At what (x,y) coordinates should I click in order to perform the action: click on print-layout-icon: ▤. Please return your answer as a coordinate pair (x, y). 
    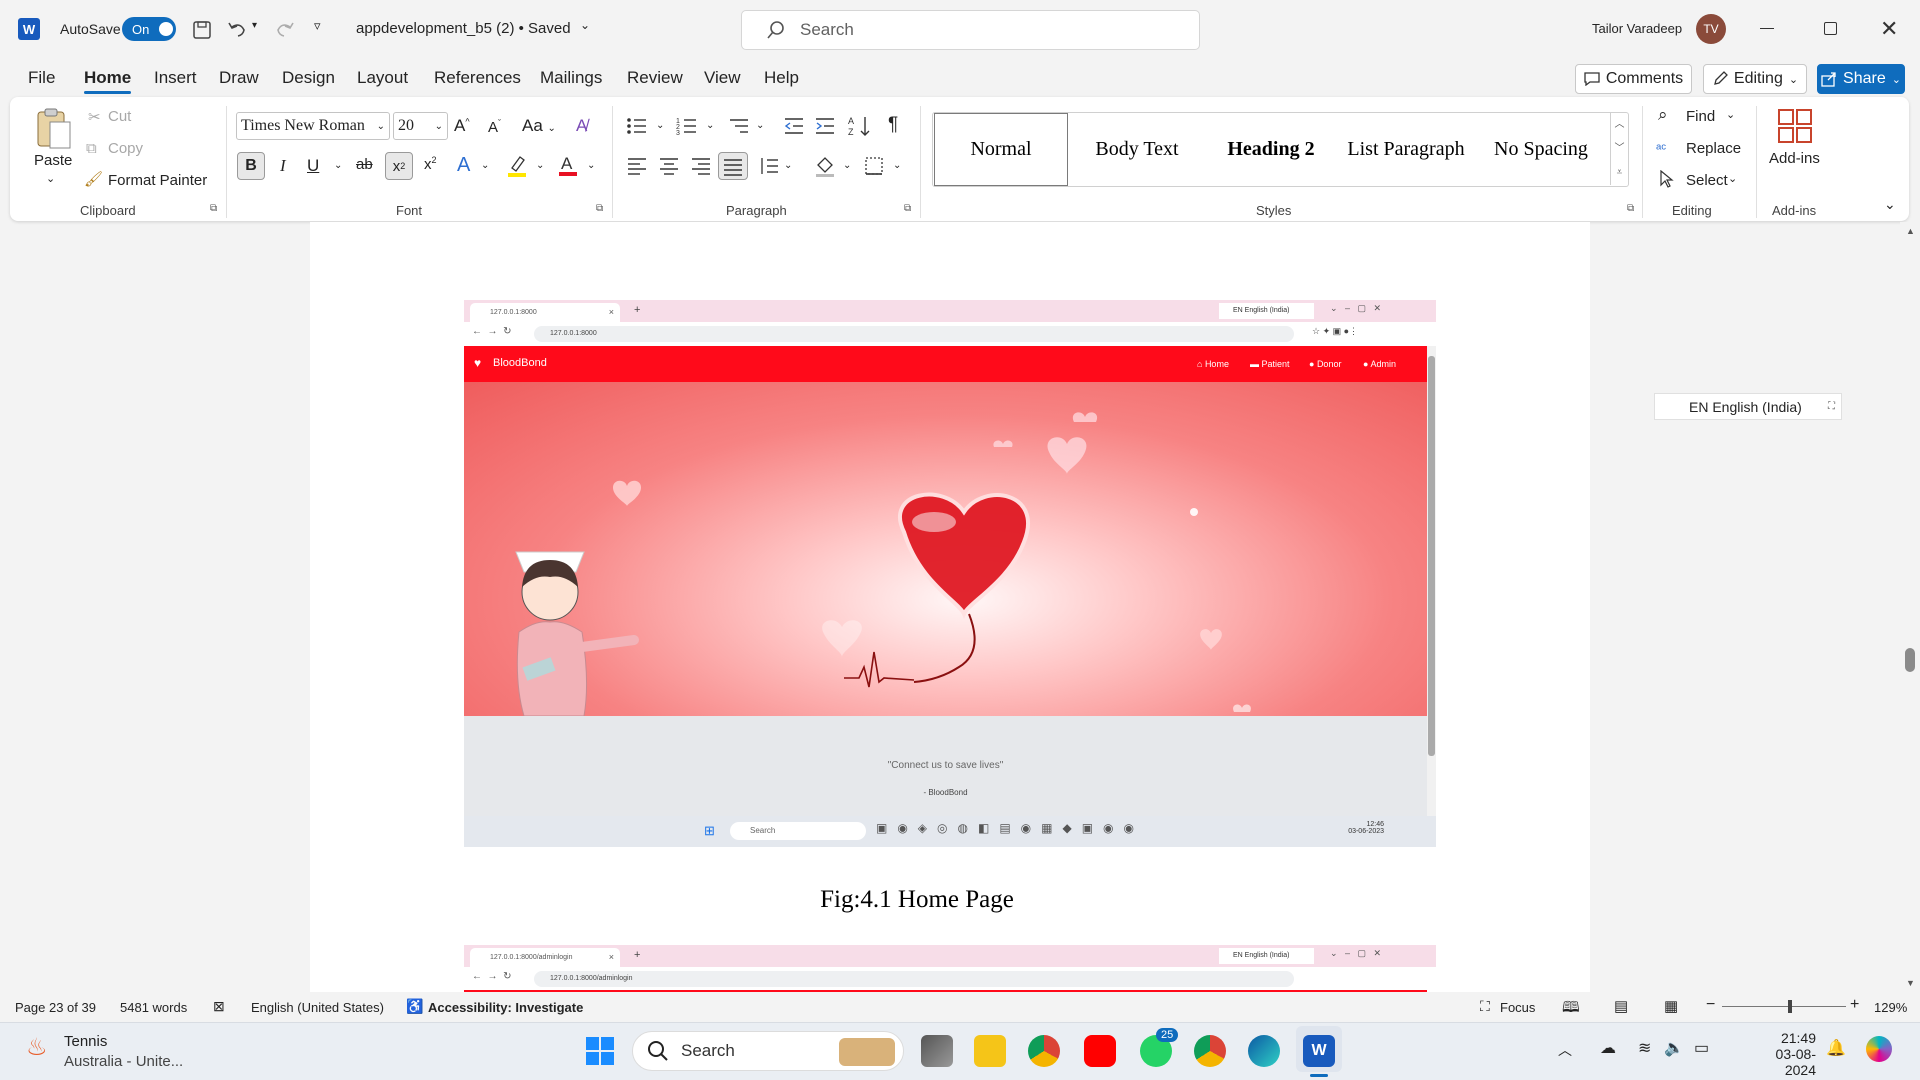
    Looking at the image, I should click on (1621, 1006).